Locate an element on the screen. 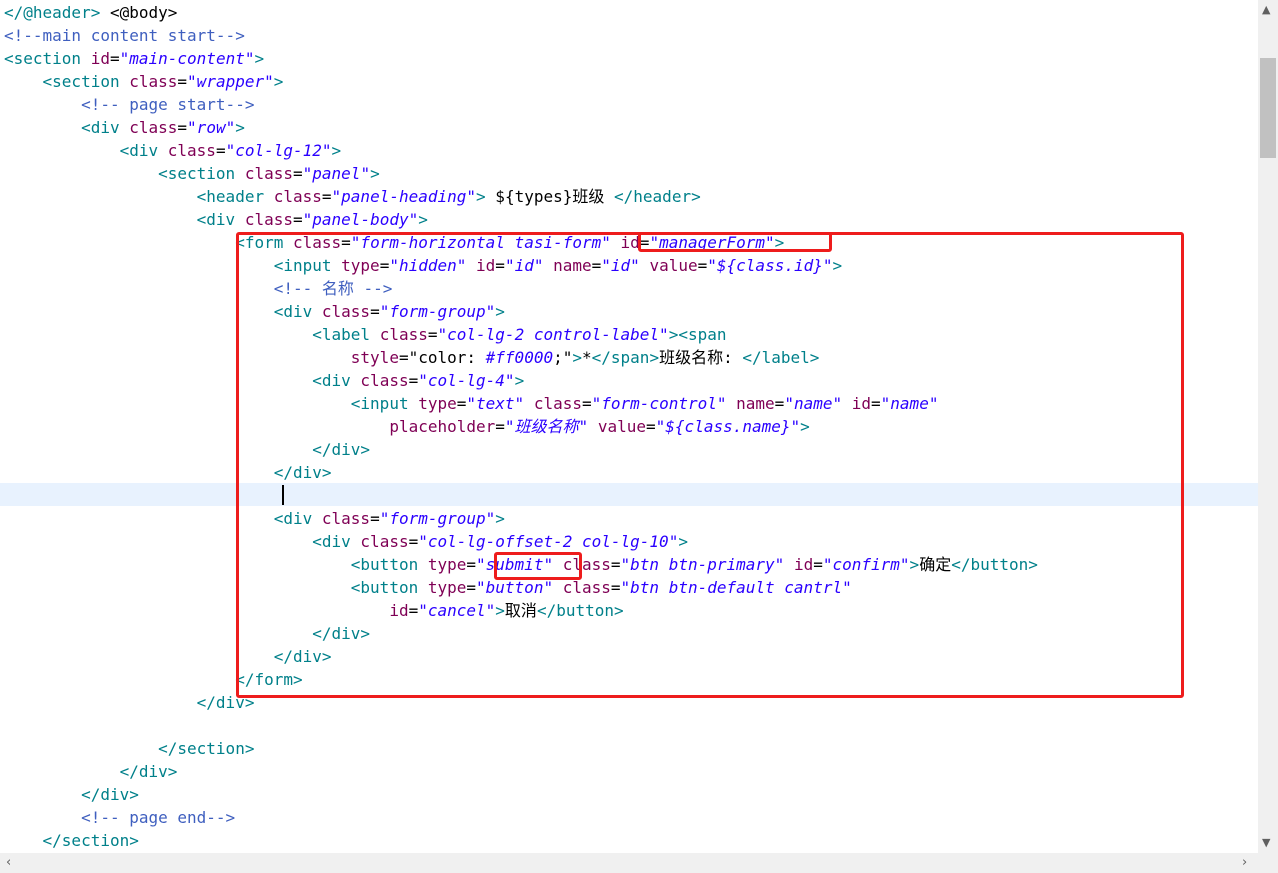 This screenshot has width=1278, height=873. scroll-up-icon: ▲ is located at coordinates (1266, 9).